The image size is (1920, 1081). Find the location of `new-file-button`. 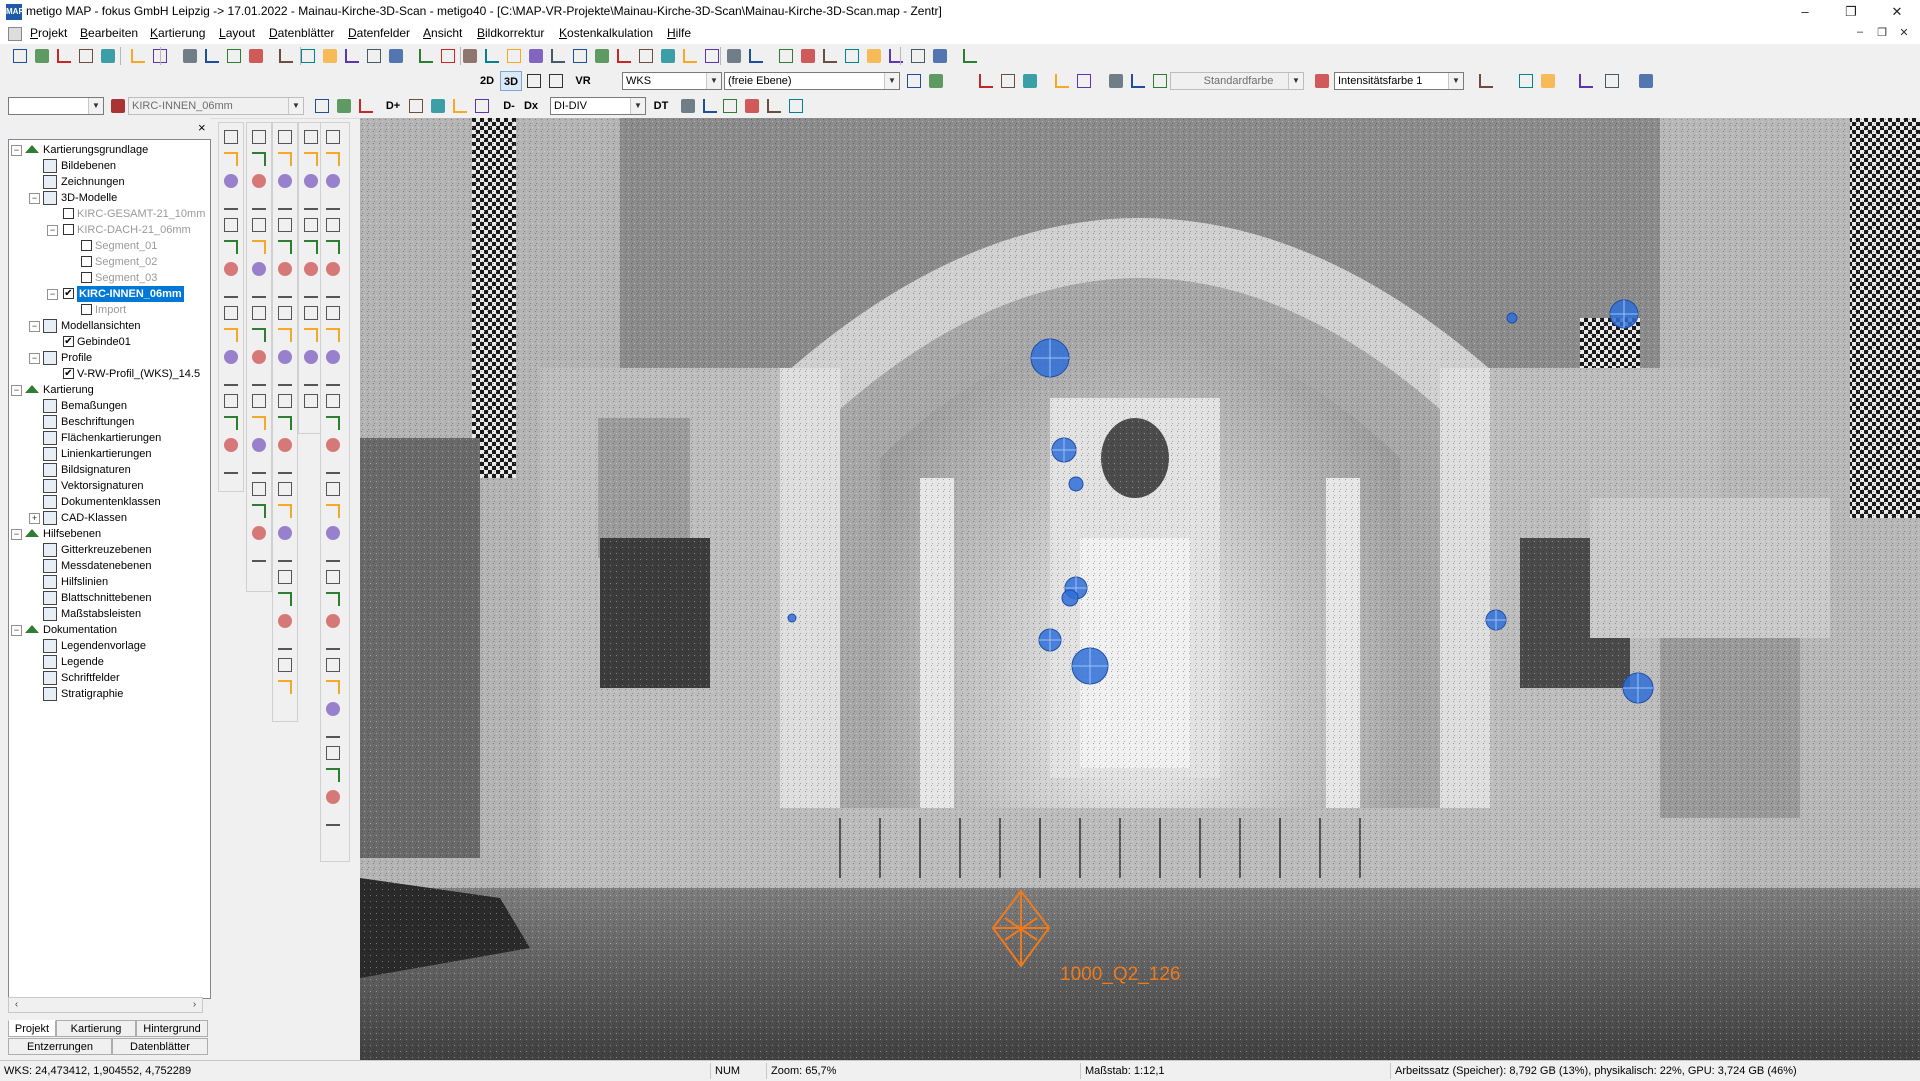

new-file-button is located at coordinates (20, 56).